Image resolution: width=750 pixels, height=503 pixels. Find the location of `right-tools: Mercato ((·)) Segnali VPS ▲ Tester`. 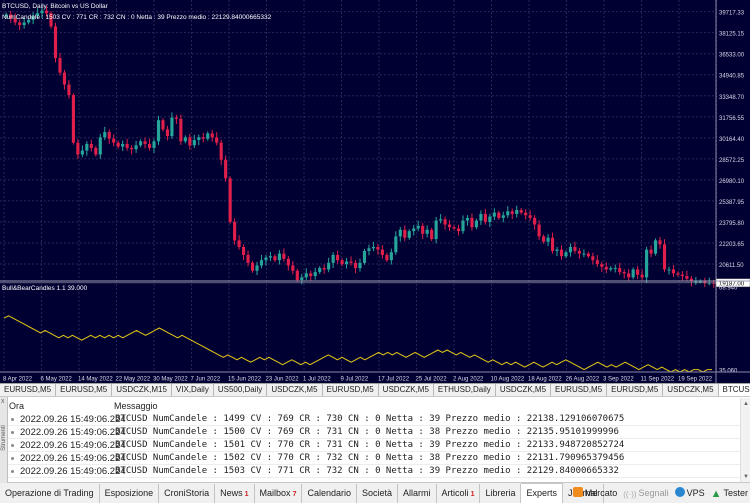

right-tools: Mercato ((·)) Segnali VPS ▲ Tester is located at coordinates (657, 493).